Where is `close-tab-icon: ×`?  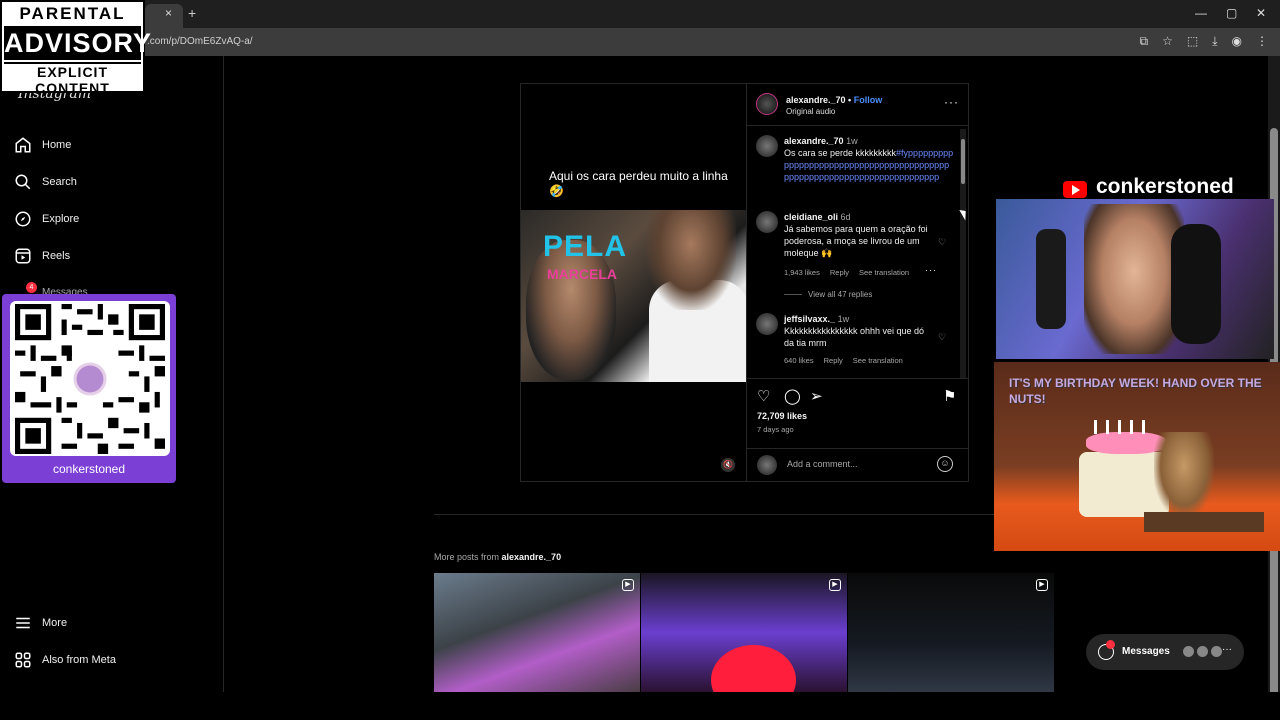
close-tab-icon: × is located at coordinates (168, 13).